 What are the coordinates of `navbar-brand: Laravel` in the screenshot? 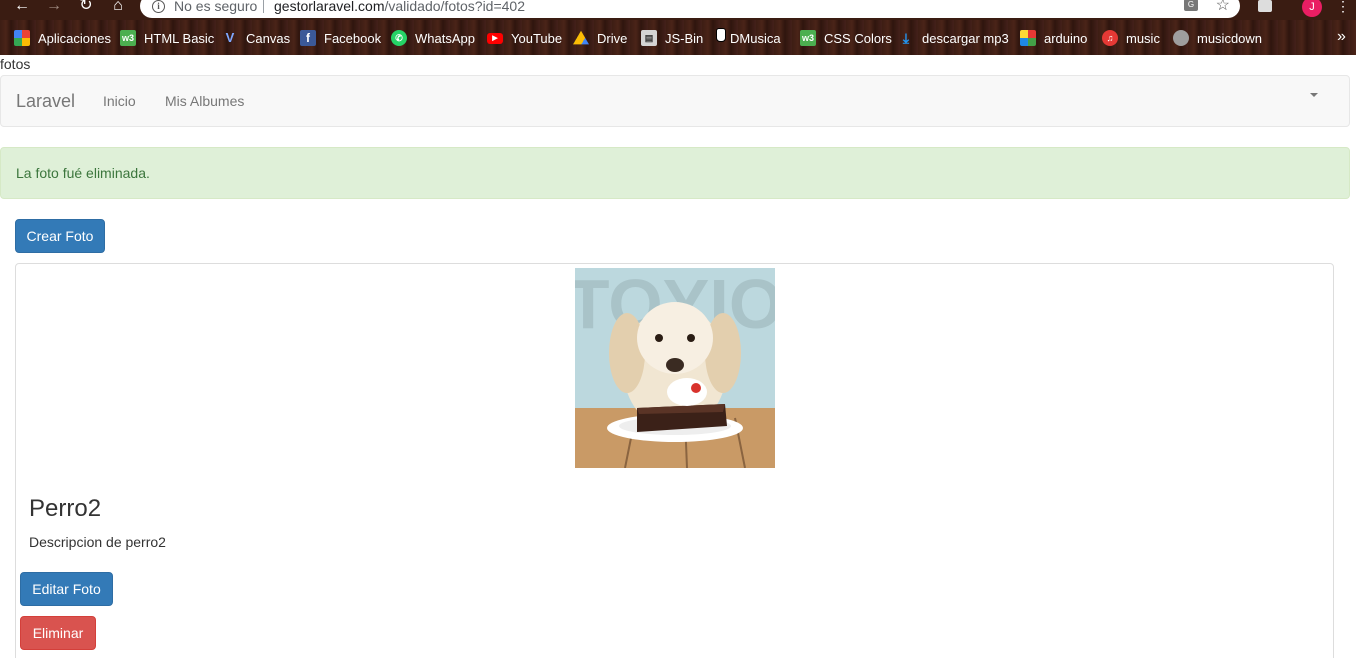 It's located at (45, 101).